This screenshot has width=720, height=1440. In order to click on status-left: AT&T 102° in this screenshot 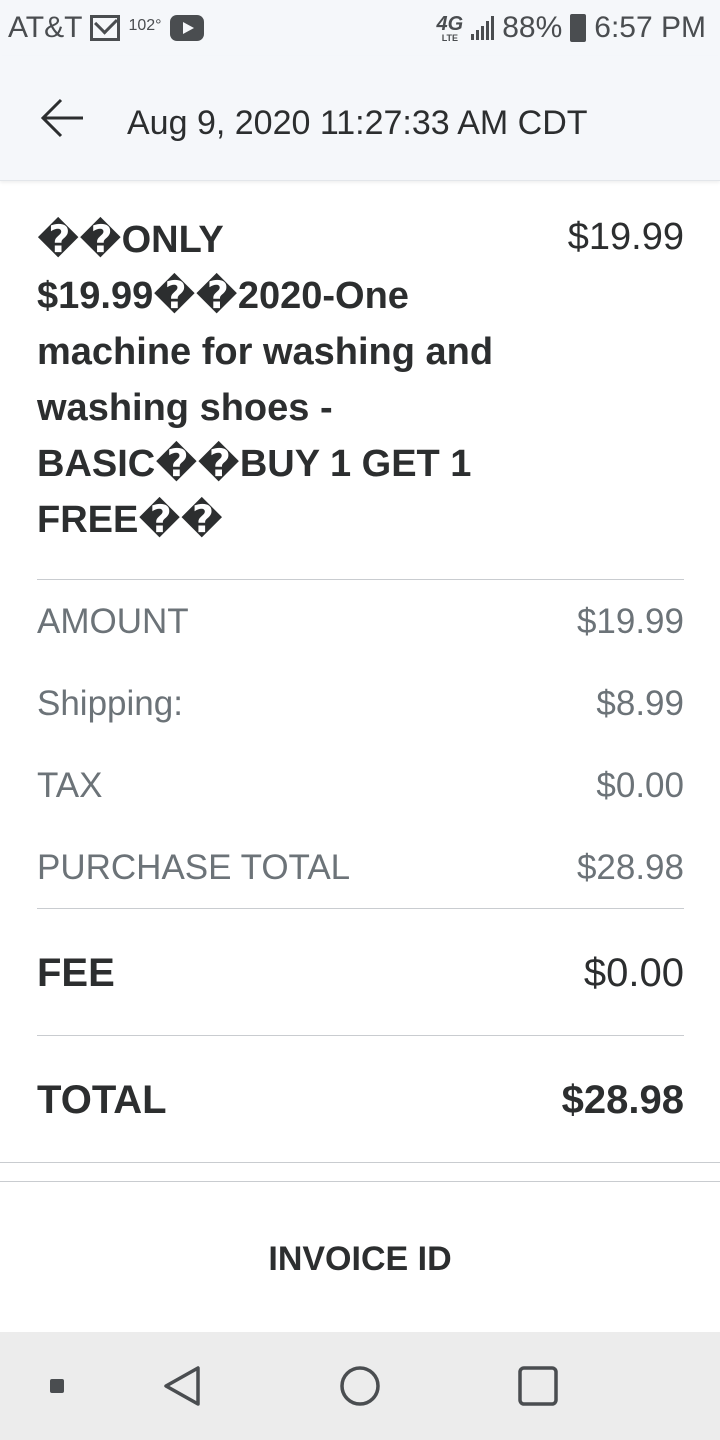, I will do `click(106, 28)`.